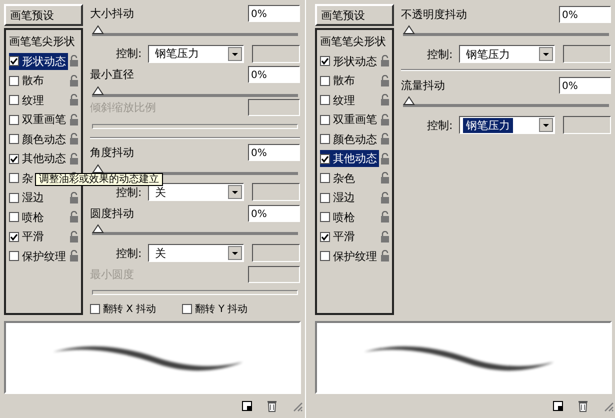 The width and height of the screenshot is (615, 418). I want to click on checkbox-label: 翻转 Y 抖动, so click(221, 309).